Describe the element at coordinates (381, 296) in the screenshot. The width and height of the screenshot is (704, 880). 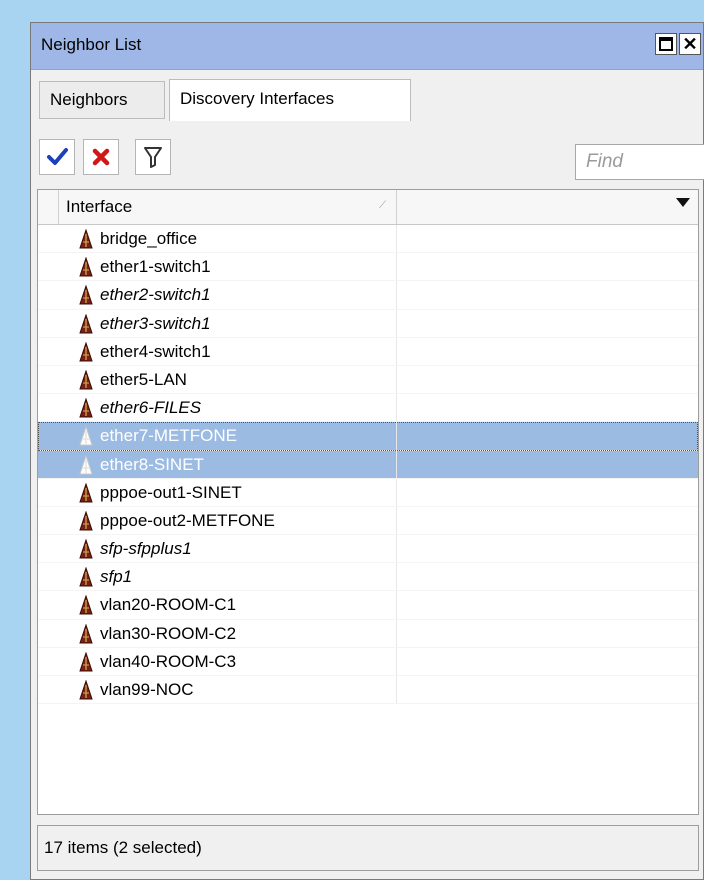
I see `interface-cell: ether2-switch1` at that location.